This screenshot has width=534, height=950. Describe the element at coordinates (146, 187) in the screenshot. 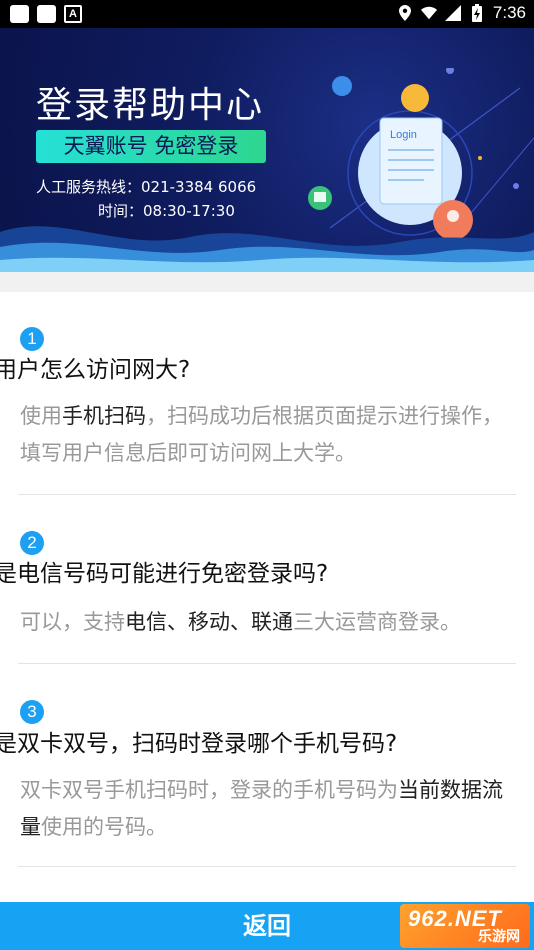

I see `service-hotline: 人工服务热线：021-3384 6066` at that location.